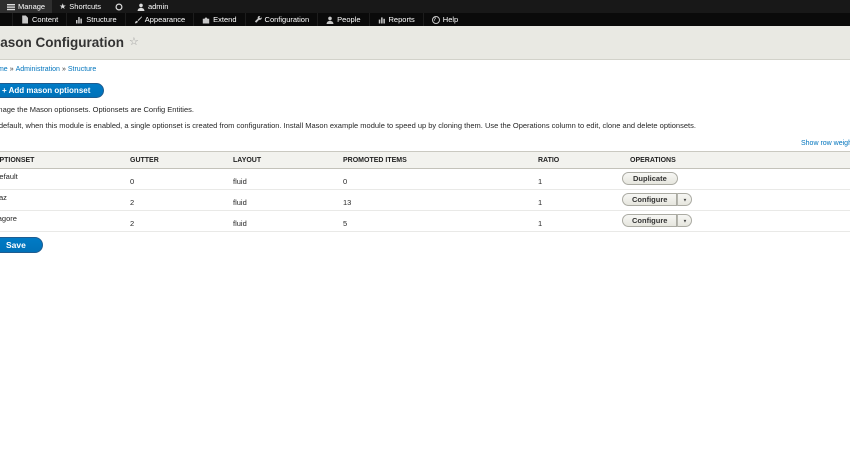 Image resolution: width=850 pixels, height=460 pixels. What do you see at coordinates (63, 6) in the screenshot?
I see `star-icon: ★` at bounding box center [63, 6].